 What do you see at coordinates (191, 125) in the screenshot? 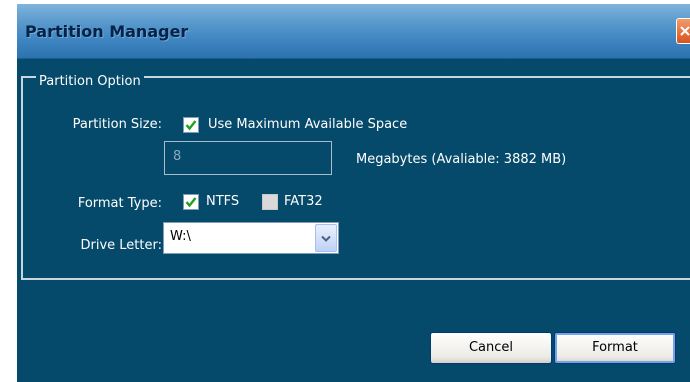
I see `use-max-space-checkbox` at bounding box center [191, 125].